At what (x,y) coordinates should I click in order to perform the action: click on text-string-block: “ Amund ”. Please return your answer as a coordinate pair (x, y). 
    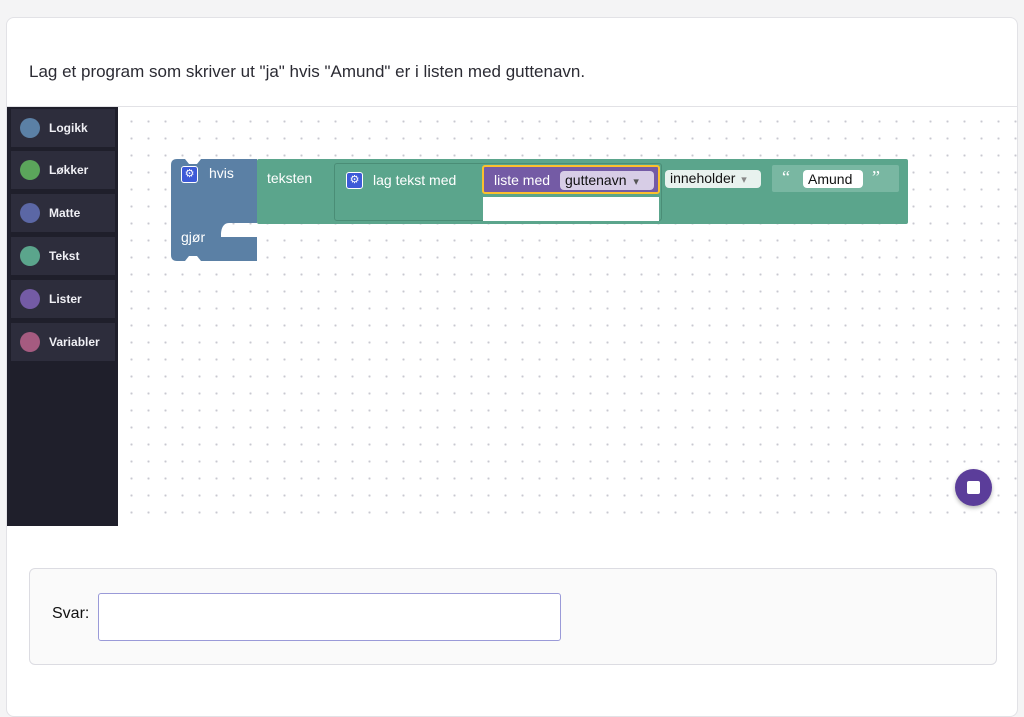
    Looking at the image, I should click on (835, 178).